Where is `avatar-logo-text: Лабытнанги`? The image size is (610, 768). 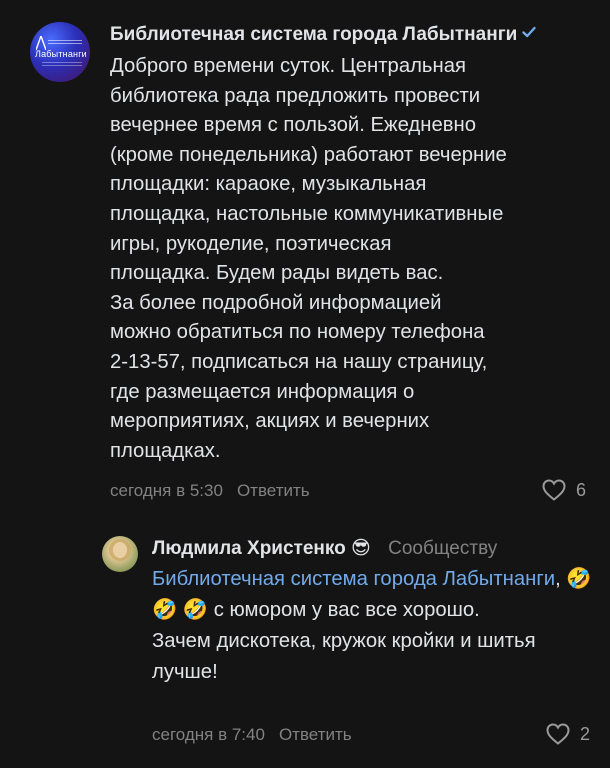 avatar-logo-text: Лабытнанги is located at coordinates (61, 54).